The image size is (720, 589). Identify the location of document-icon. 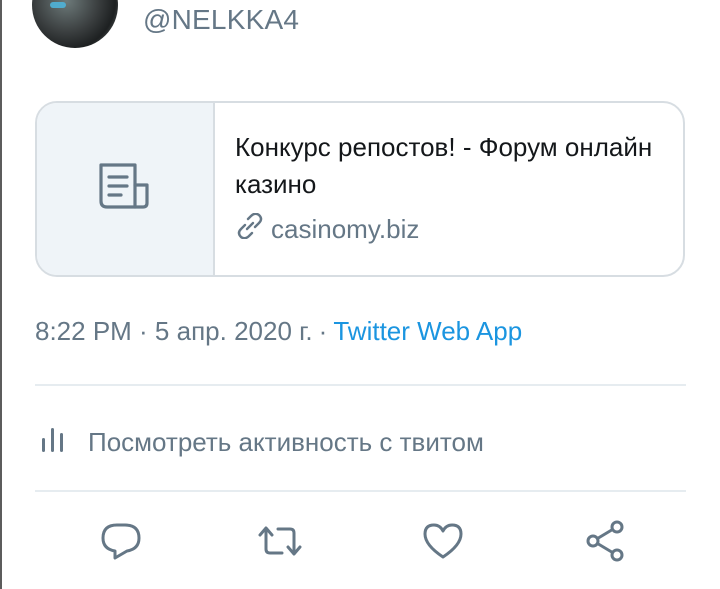
(125, 189).